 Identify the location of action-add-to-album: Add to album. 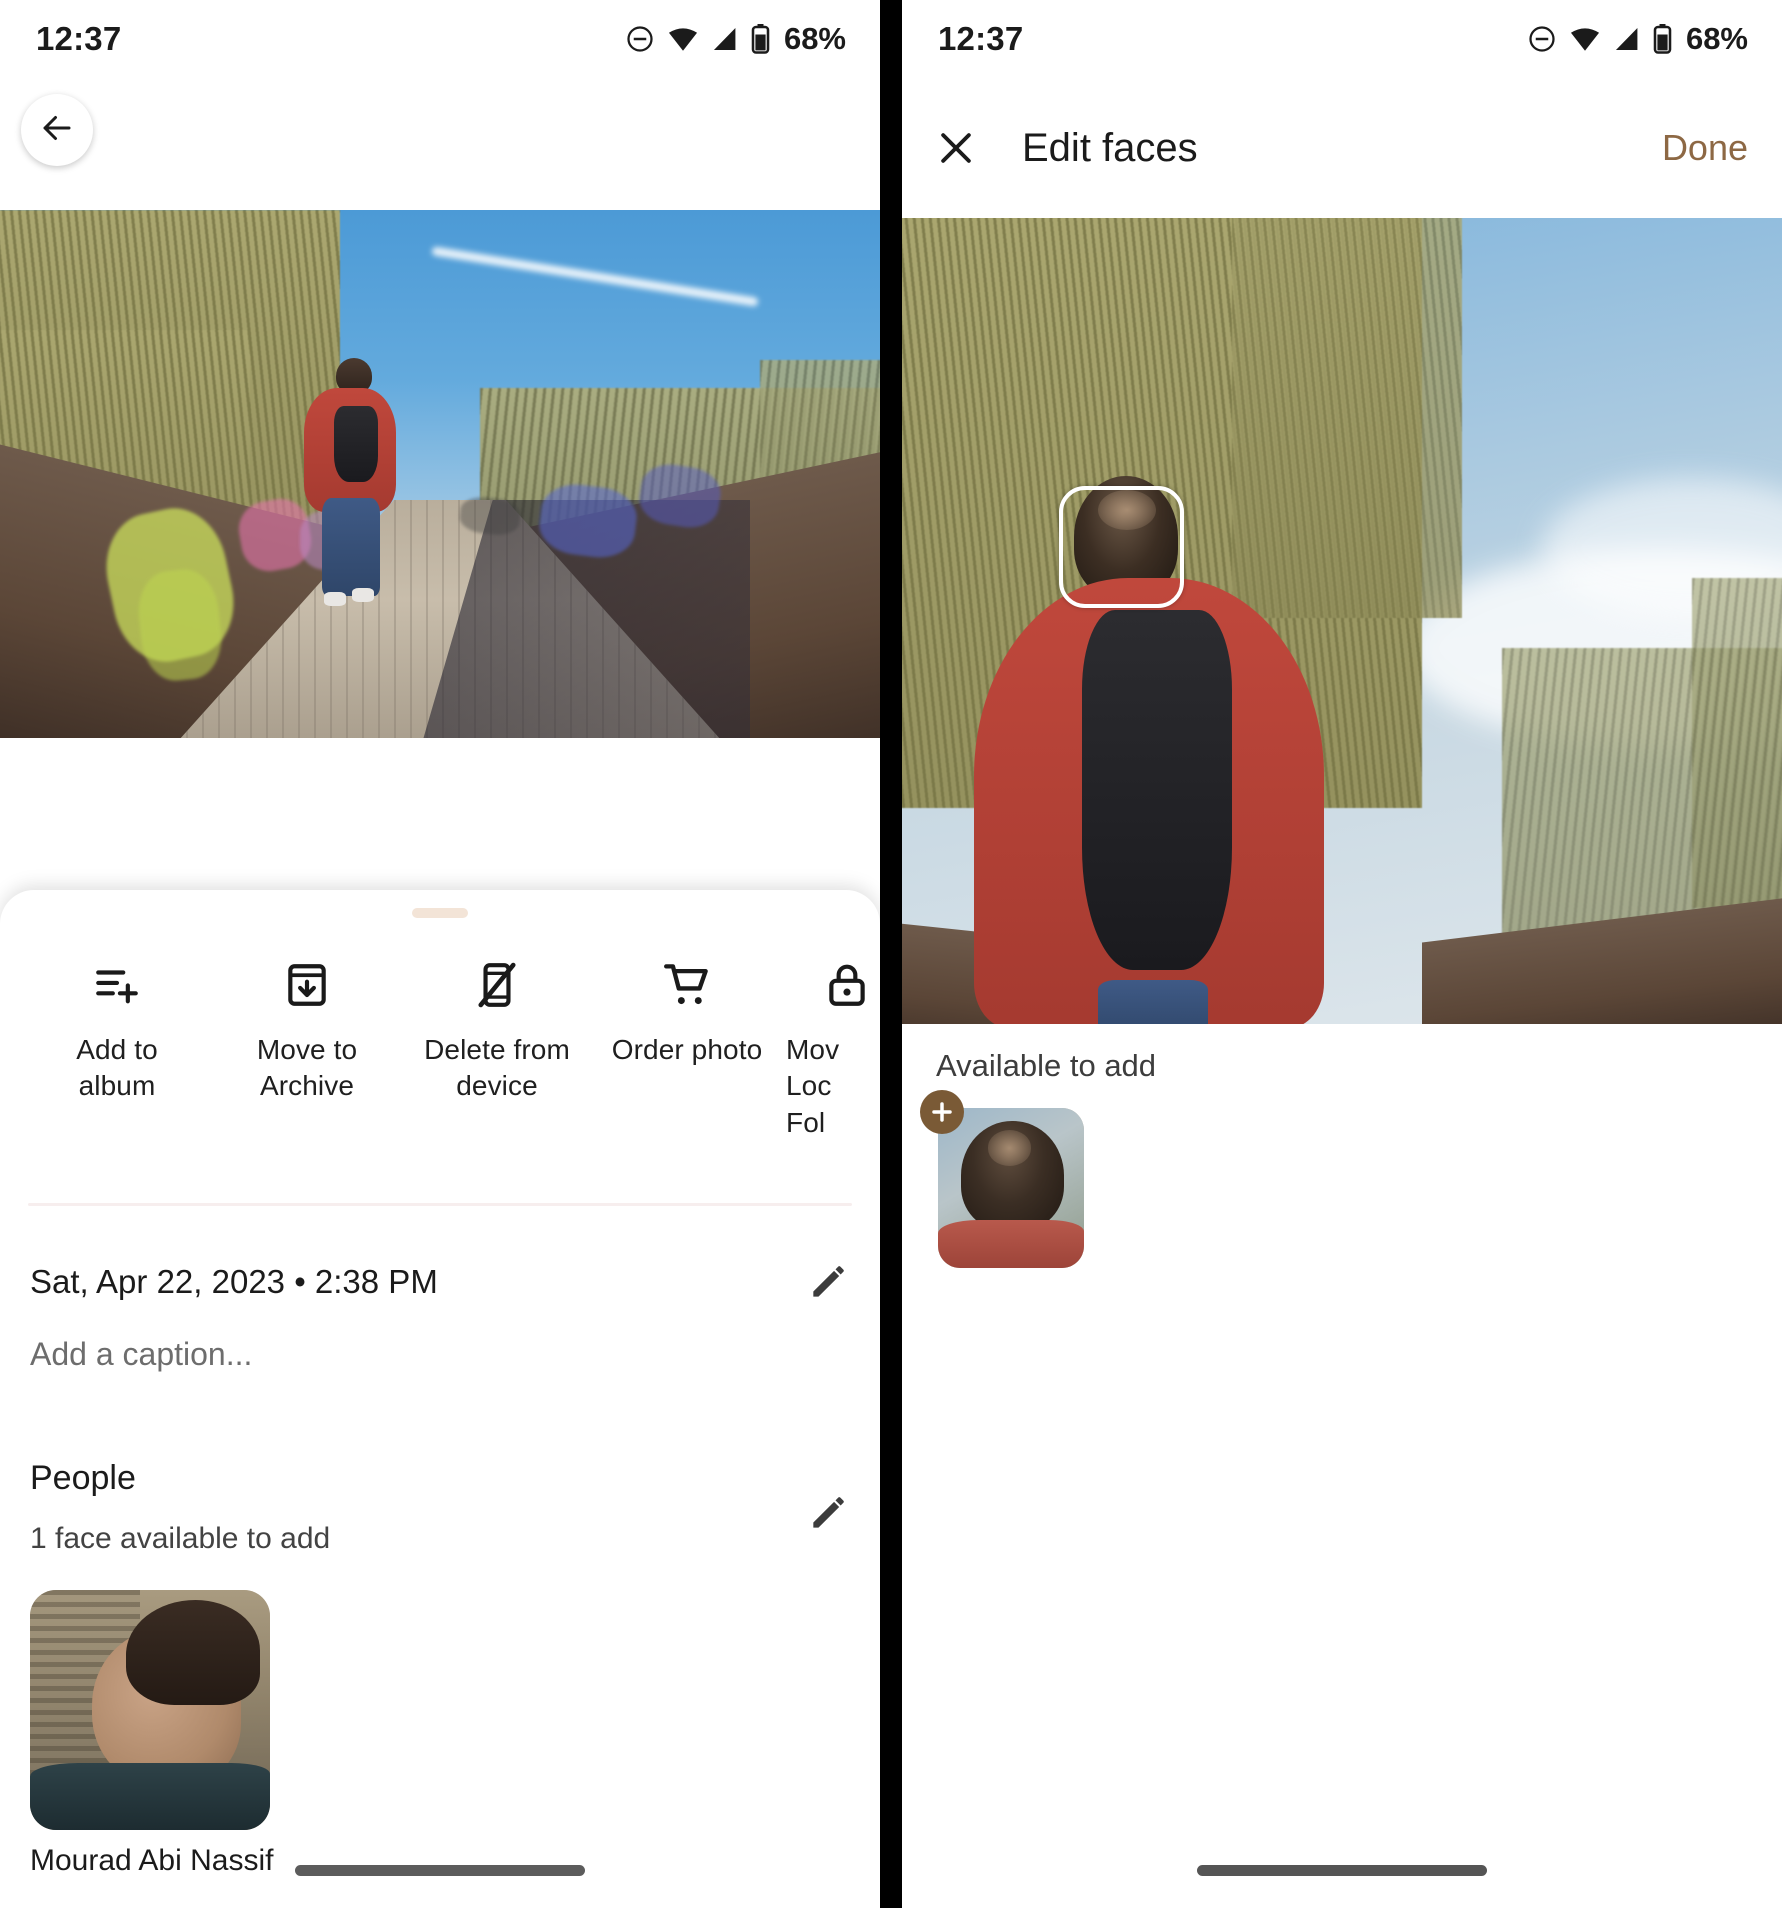
(117, 1030).